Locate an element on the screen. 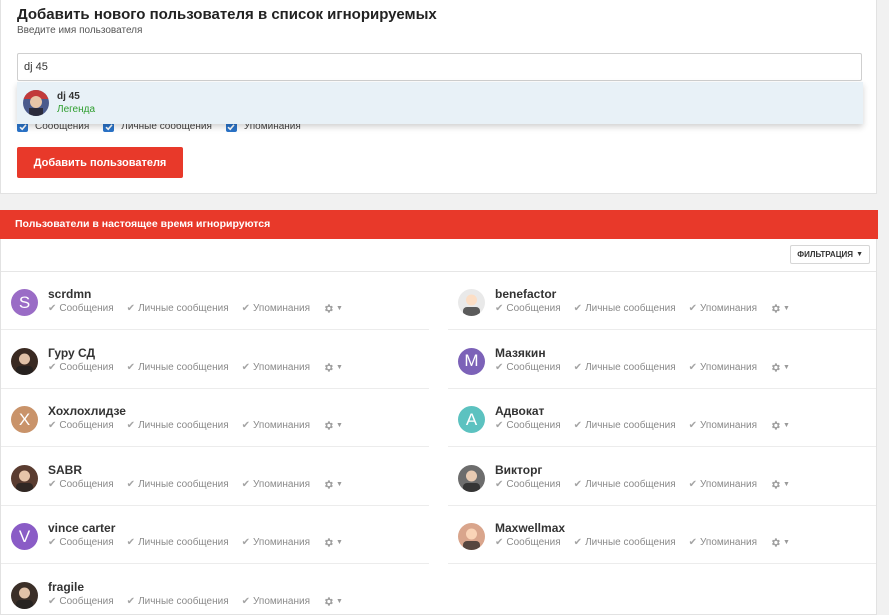 The height and width of the screenshot is (615, 889). user-name-link: scrdmn is located at coordinates (69, 294).